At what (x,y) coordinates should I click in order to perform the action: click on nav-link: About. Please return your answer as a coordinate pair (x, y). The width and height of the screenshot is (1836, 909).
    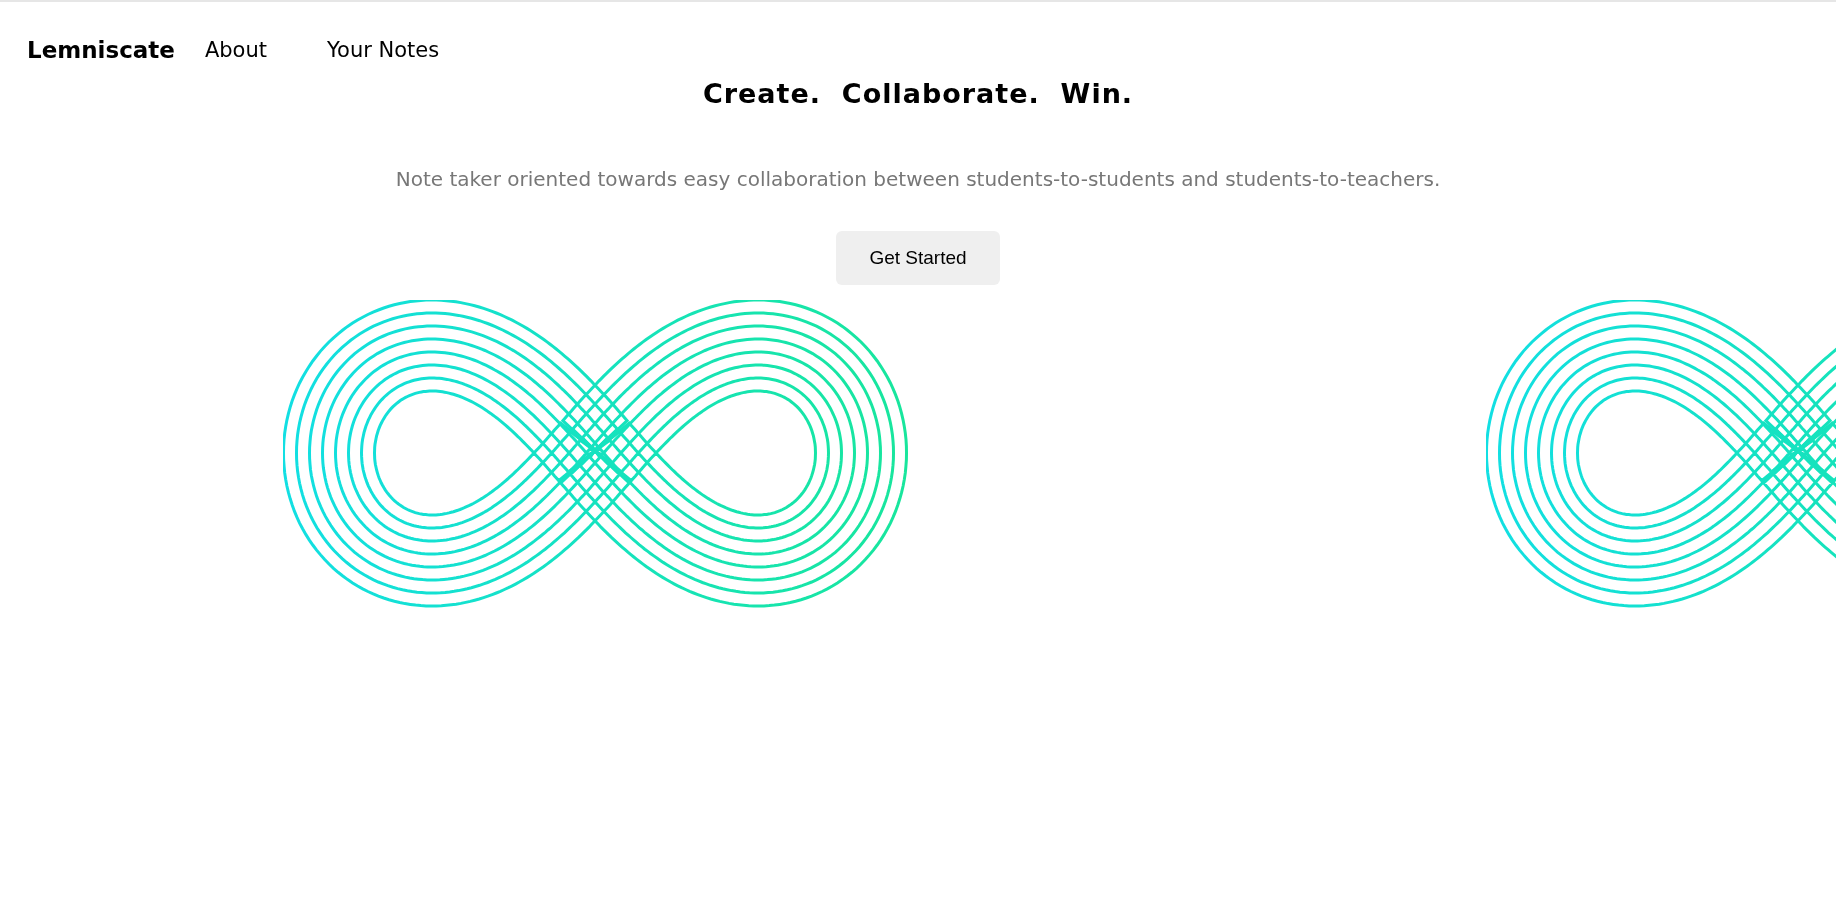
    Looking at the image, I should click on (235, 50).